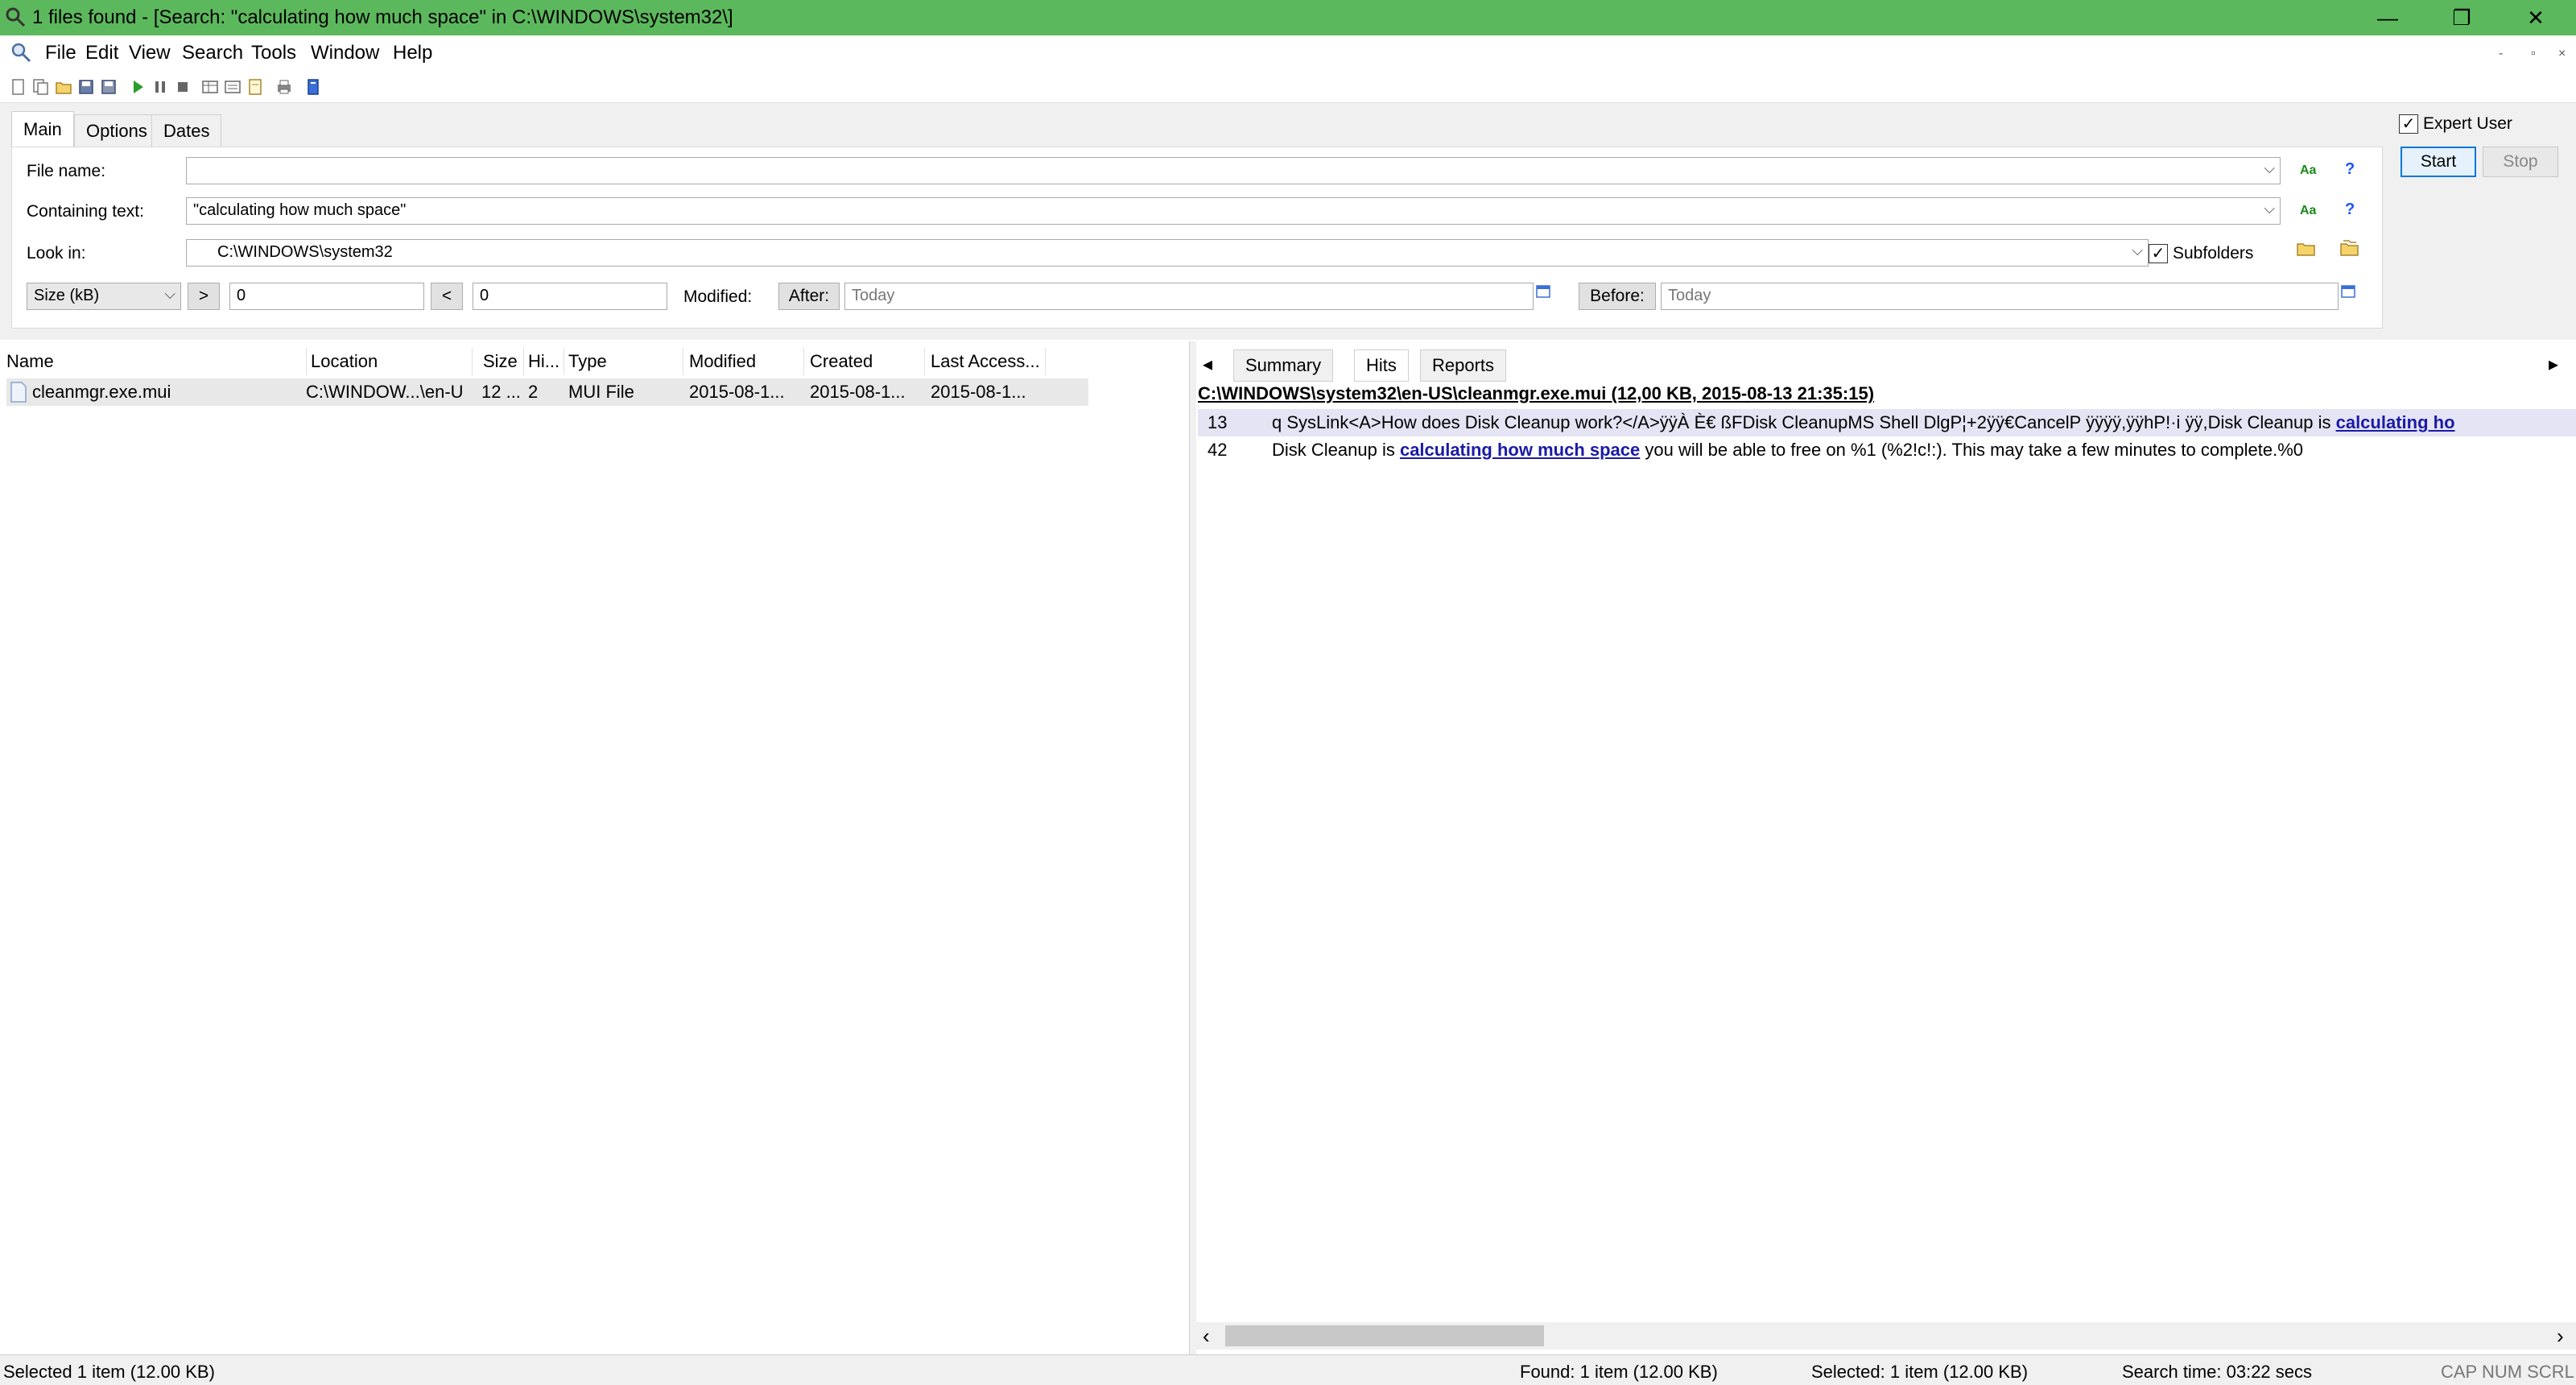  Describe the element at coordinates (210, 87) in the screenshot. I see `grid-icon` at that location.